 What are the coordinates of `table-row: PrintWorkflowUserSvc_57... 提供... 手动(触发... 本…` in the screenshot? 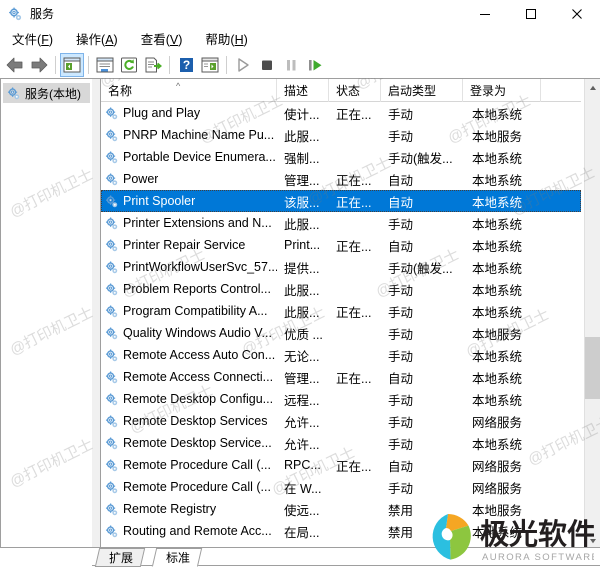 It's located at (341, 267).